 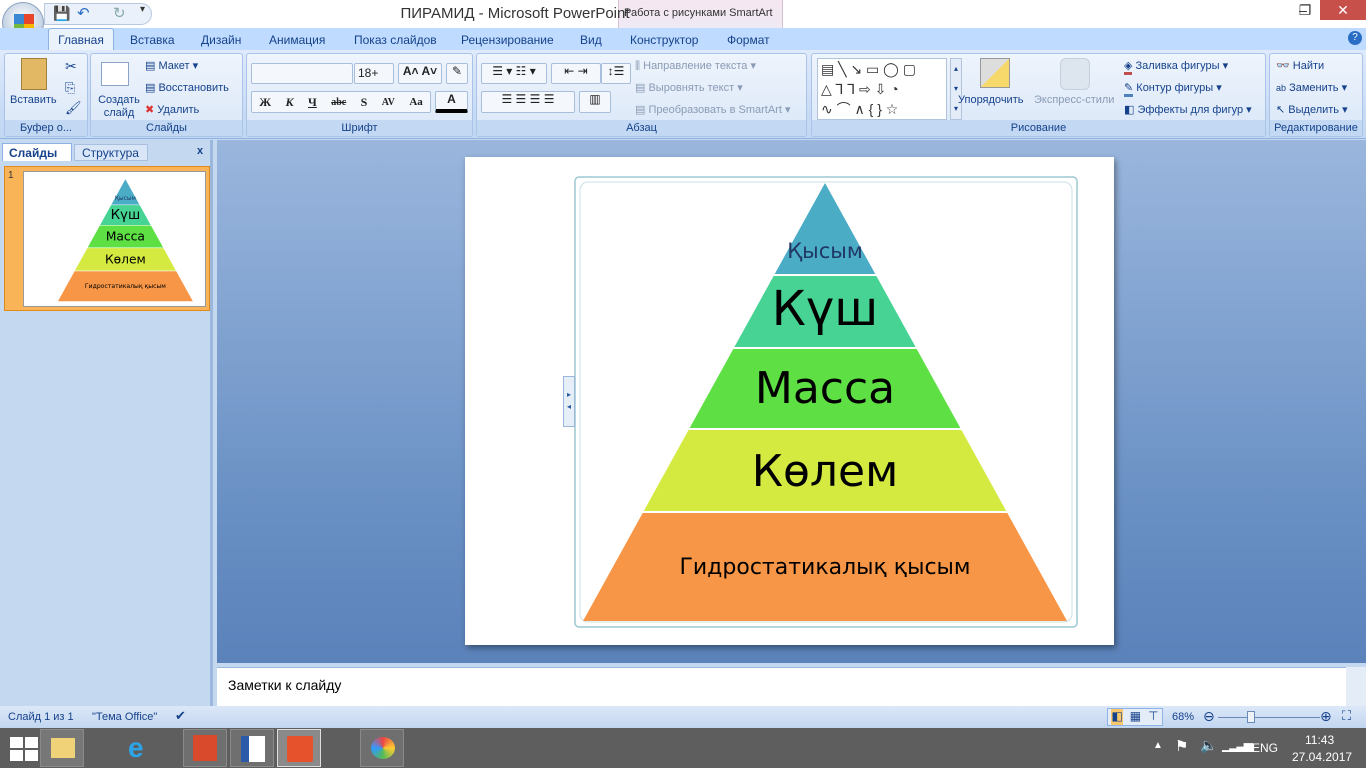 What do you see at coordinates (1183, 717) in the screenshot?
I see `zoom-level: 68%` at bounding box center [1183, 717].